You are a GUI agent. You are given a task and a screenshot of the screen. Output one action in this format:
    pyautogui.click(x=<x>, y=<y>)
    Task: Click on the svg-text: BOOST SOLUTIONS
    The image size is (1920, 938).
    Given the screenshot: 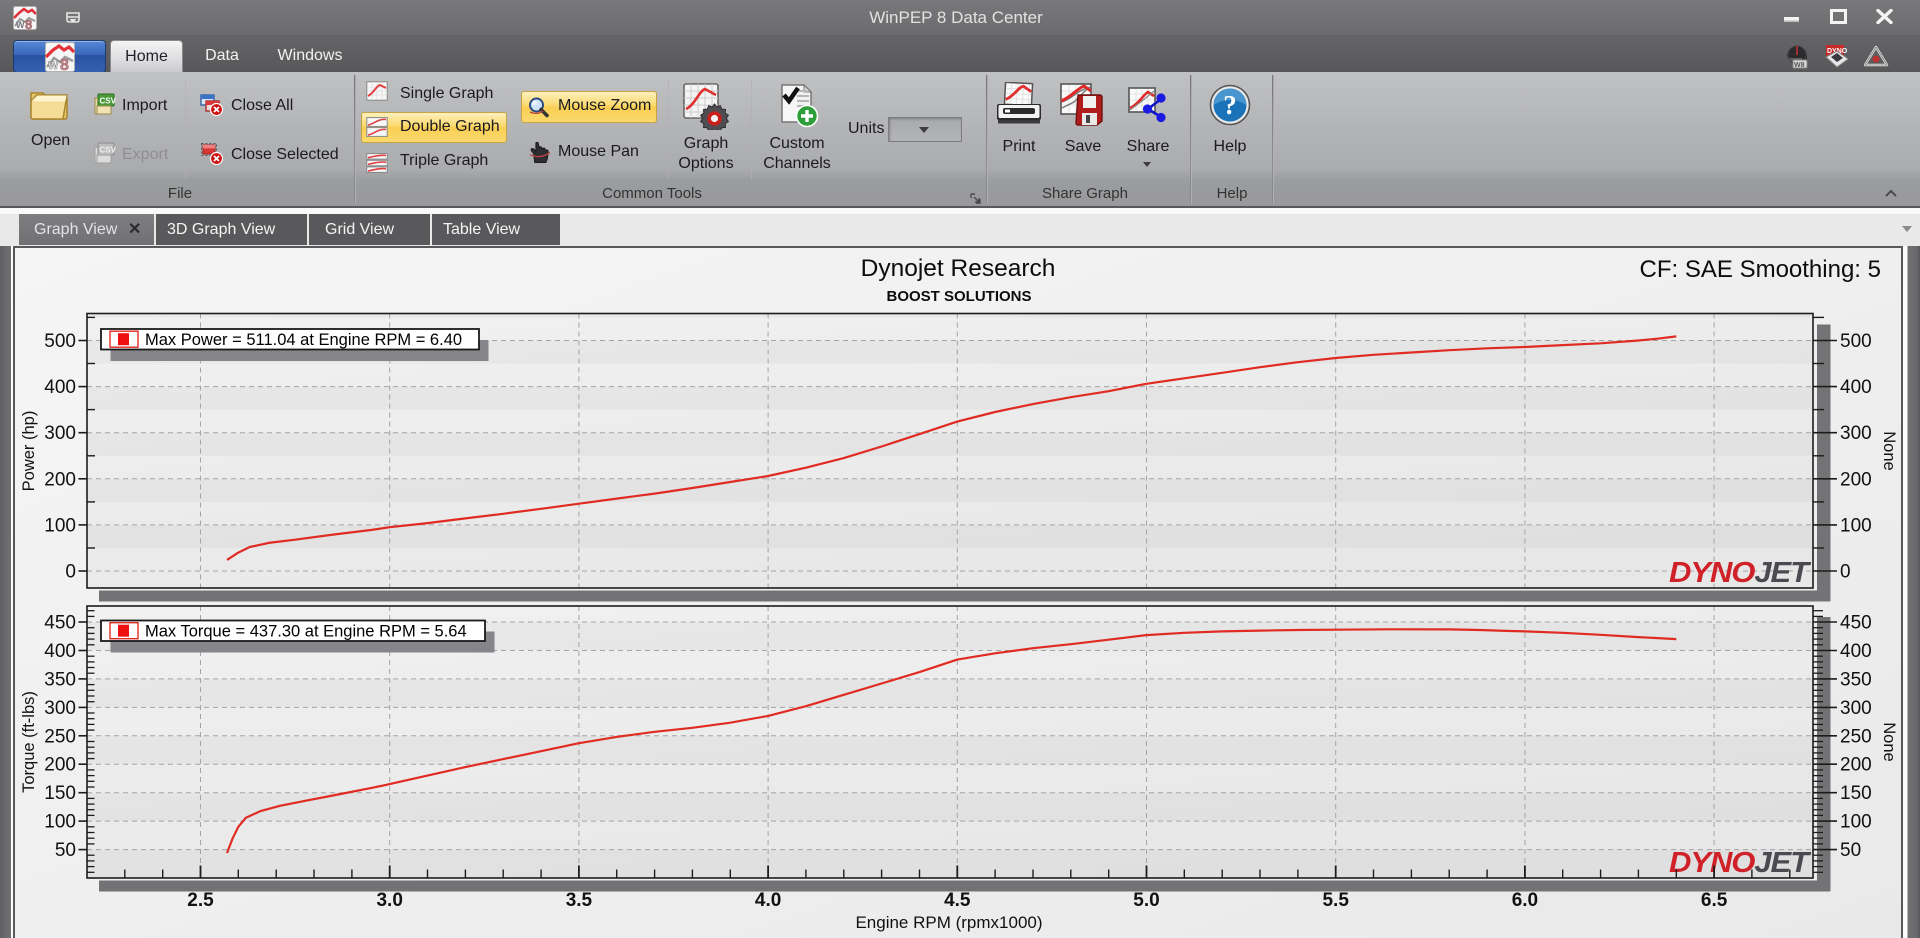 What is the action you would take?
    pyautogui.click(x=958, y=296)
    